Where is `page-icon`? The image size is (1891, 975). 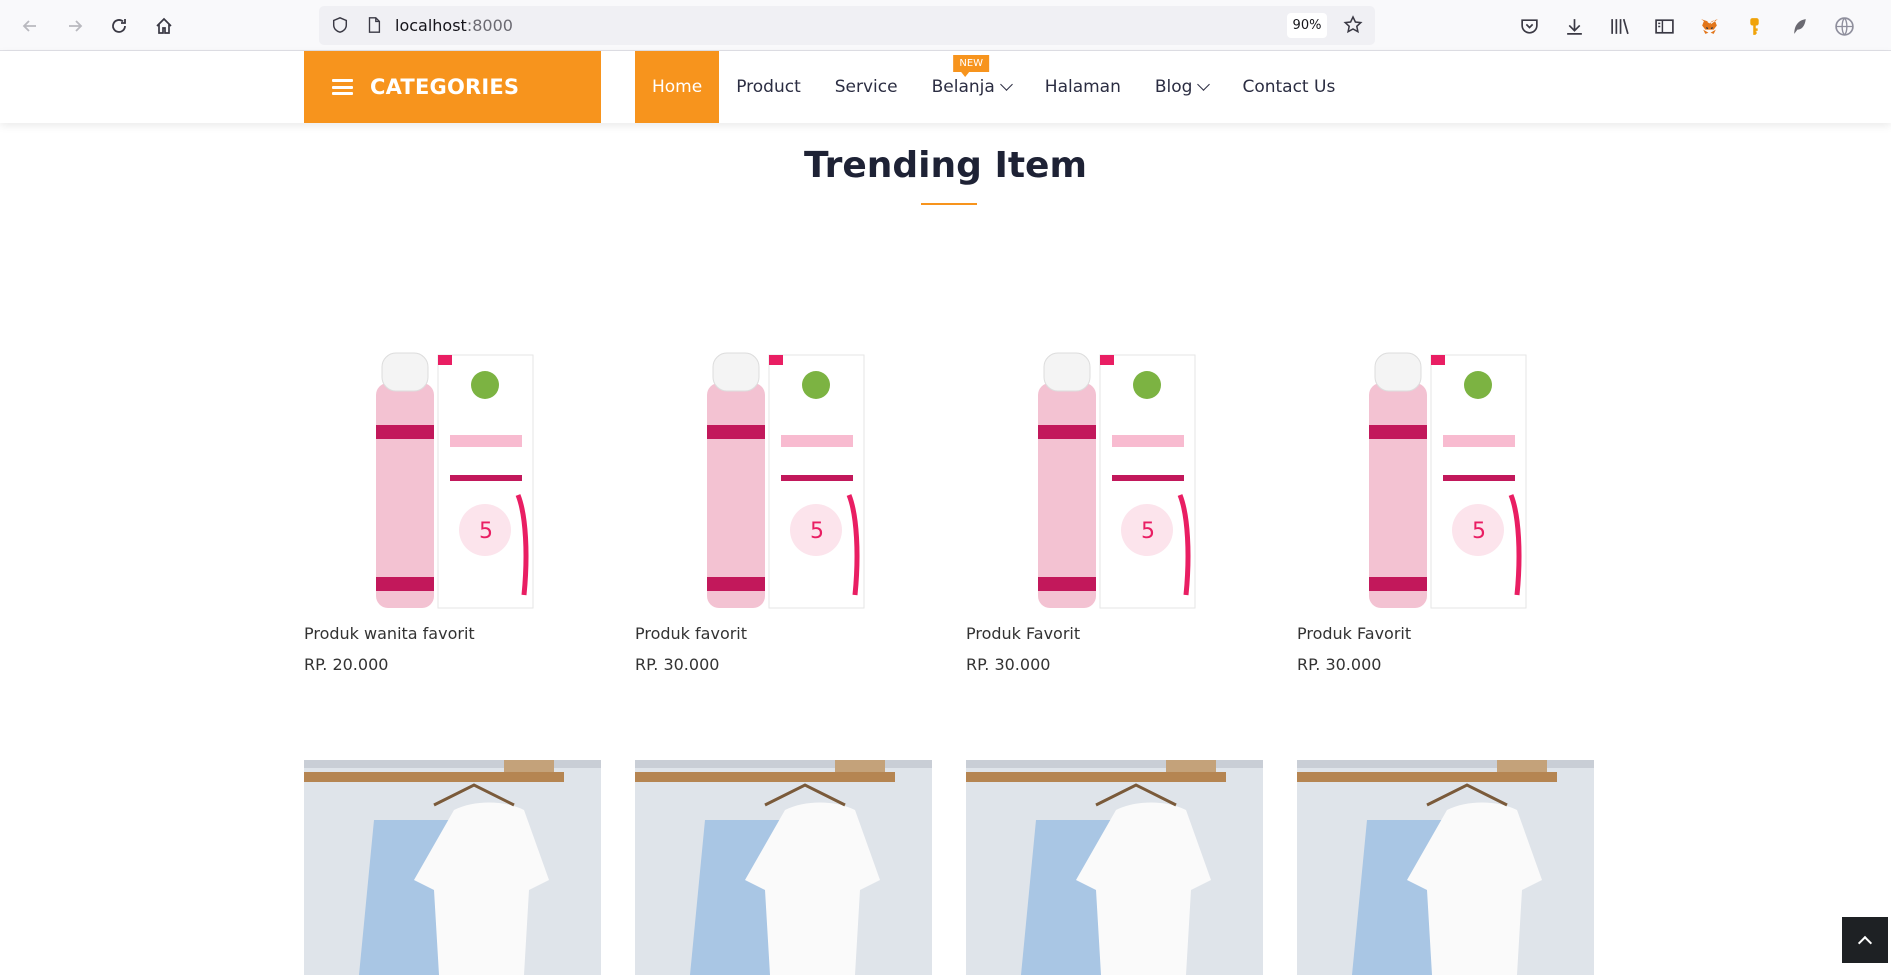
page-icon is located at coordinates (374, 25).